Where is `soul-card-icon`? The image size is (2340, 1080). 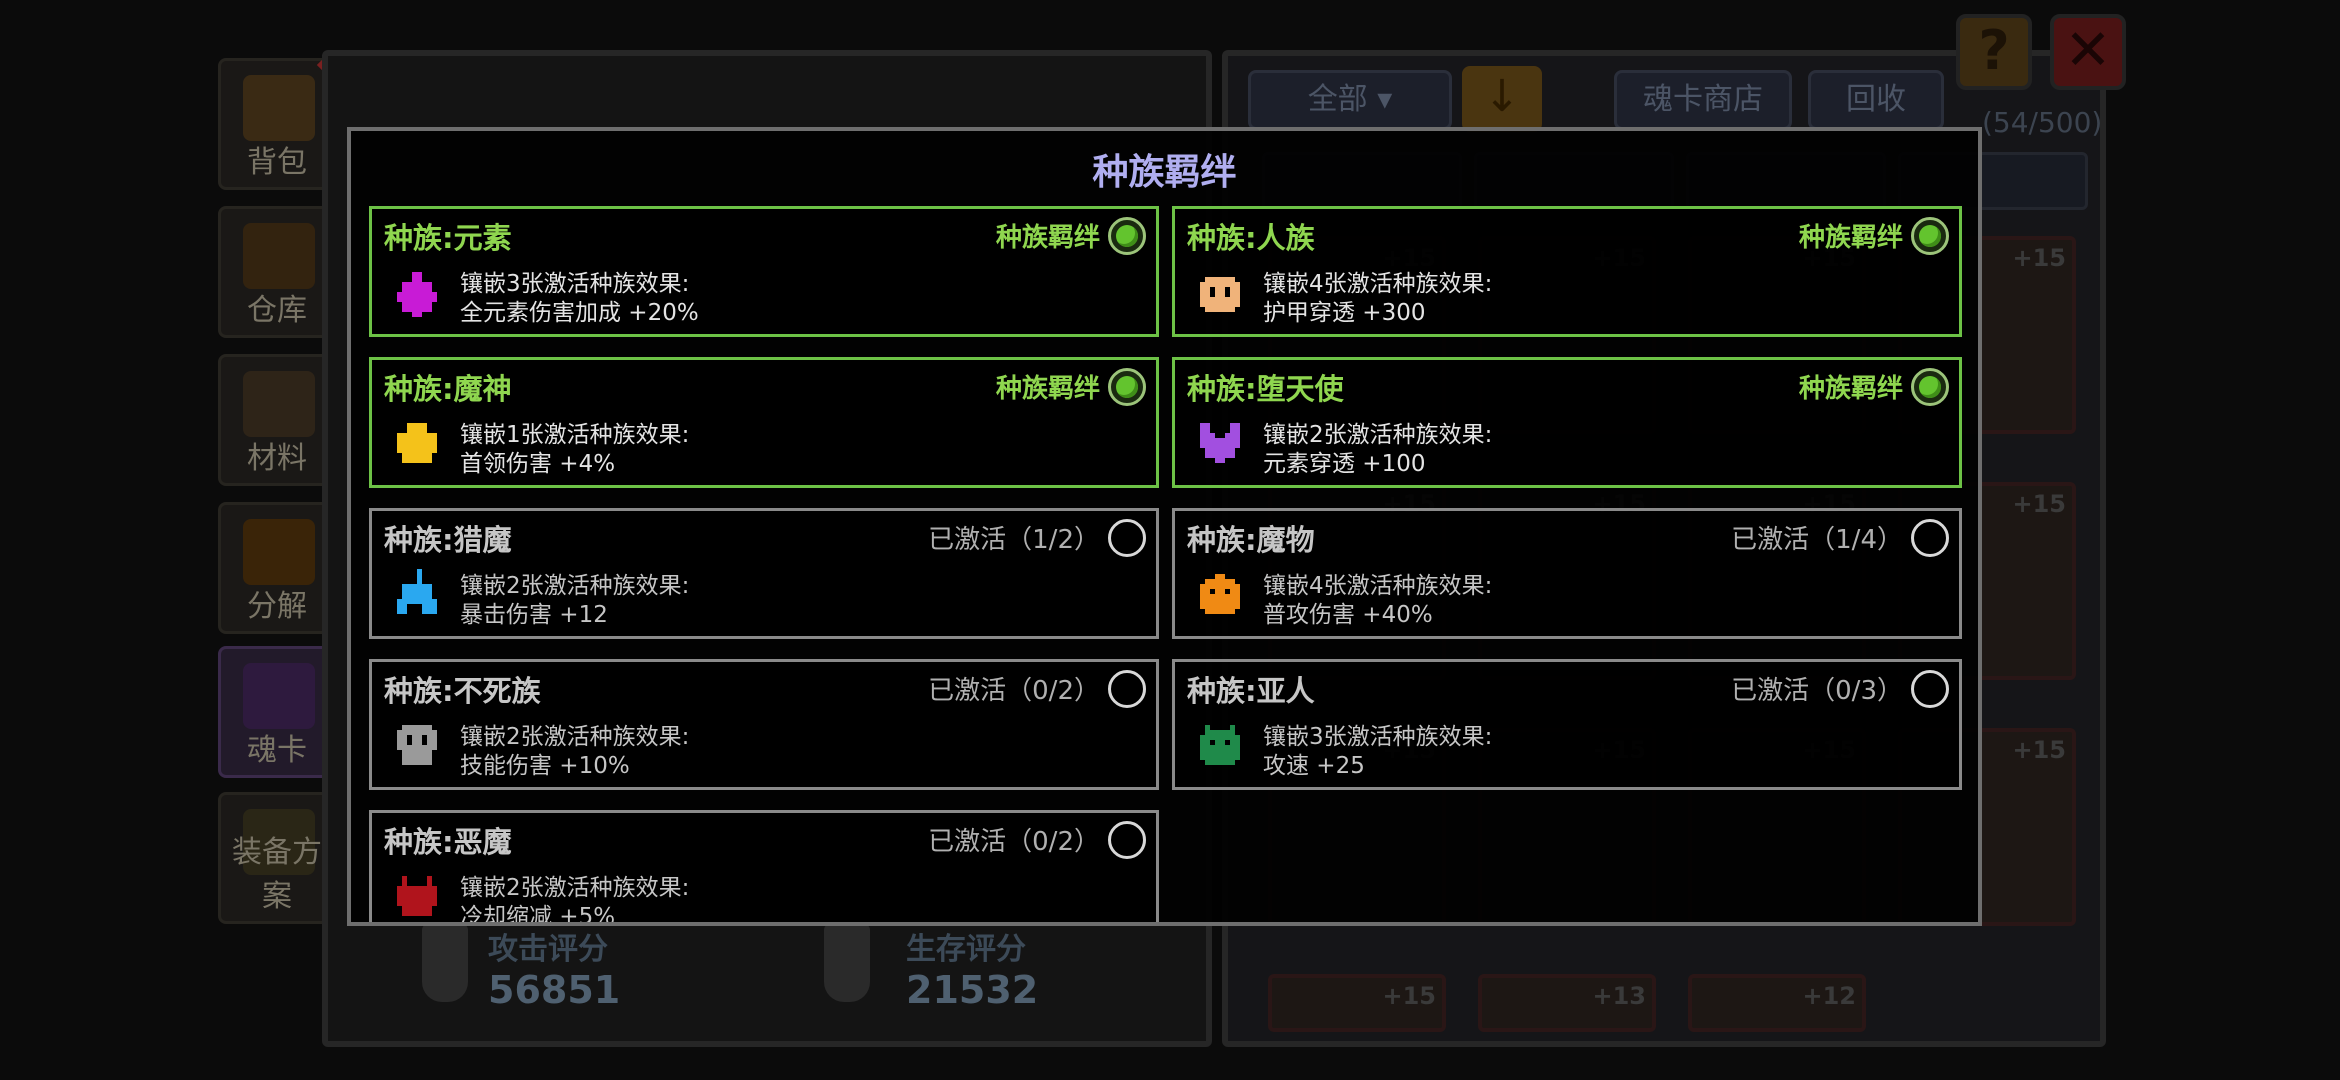 soul-card-icon is located at coordinates (279, 696).